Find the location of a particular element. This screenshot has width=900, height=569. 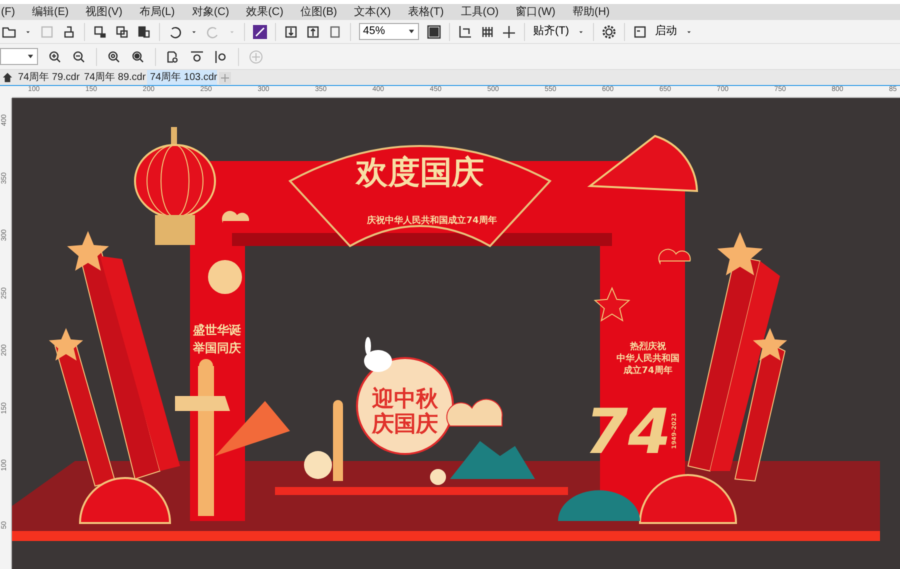

menu-item: 帮助(H) is located at coordinates (591, 12).